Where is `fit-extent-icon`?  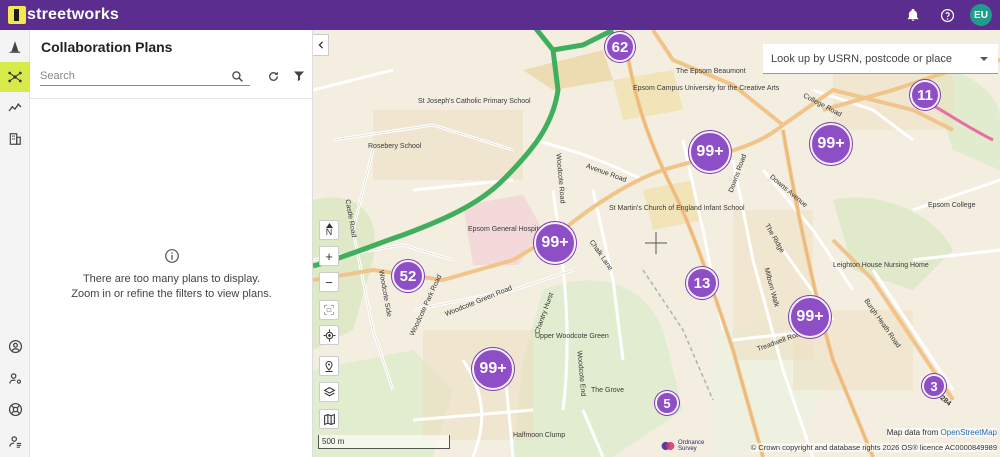 fit-extent-icon is located at coordinates (329, 310).